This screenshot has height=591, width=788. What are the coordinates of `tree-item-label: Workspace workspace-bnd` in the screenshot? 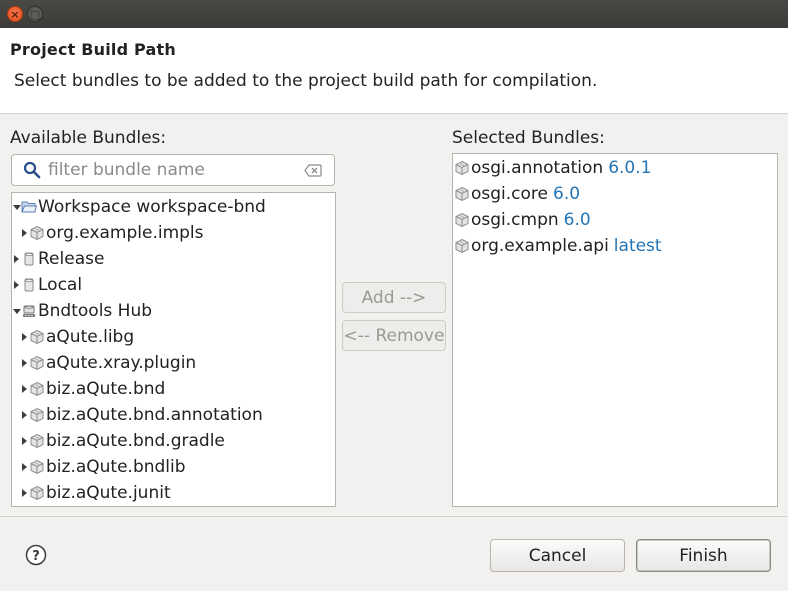 It's located at (152, 207).